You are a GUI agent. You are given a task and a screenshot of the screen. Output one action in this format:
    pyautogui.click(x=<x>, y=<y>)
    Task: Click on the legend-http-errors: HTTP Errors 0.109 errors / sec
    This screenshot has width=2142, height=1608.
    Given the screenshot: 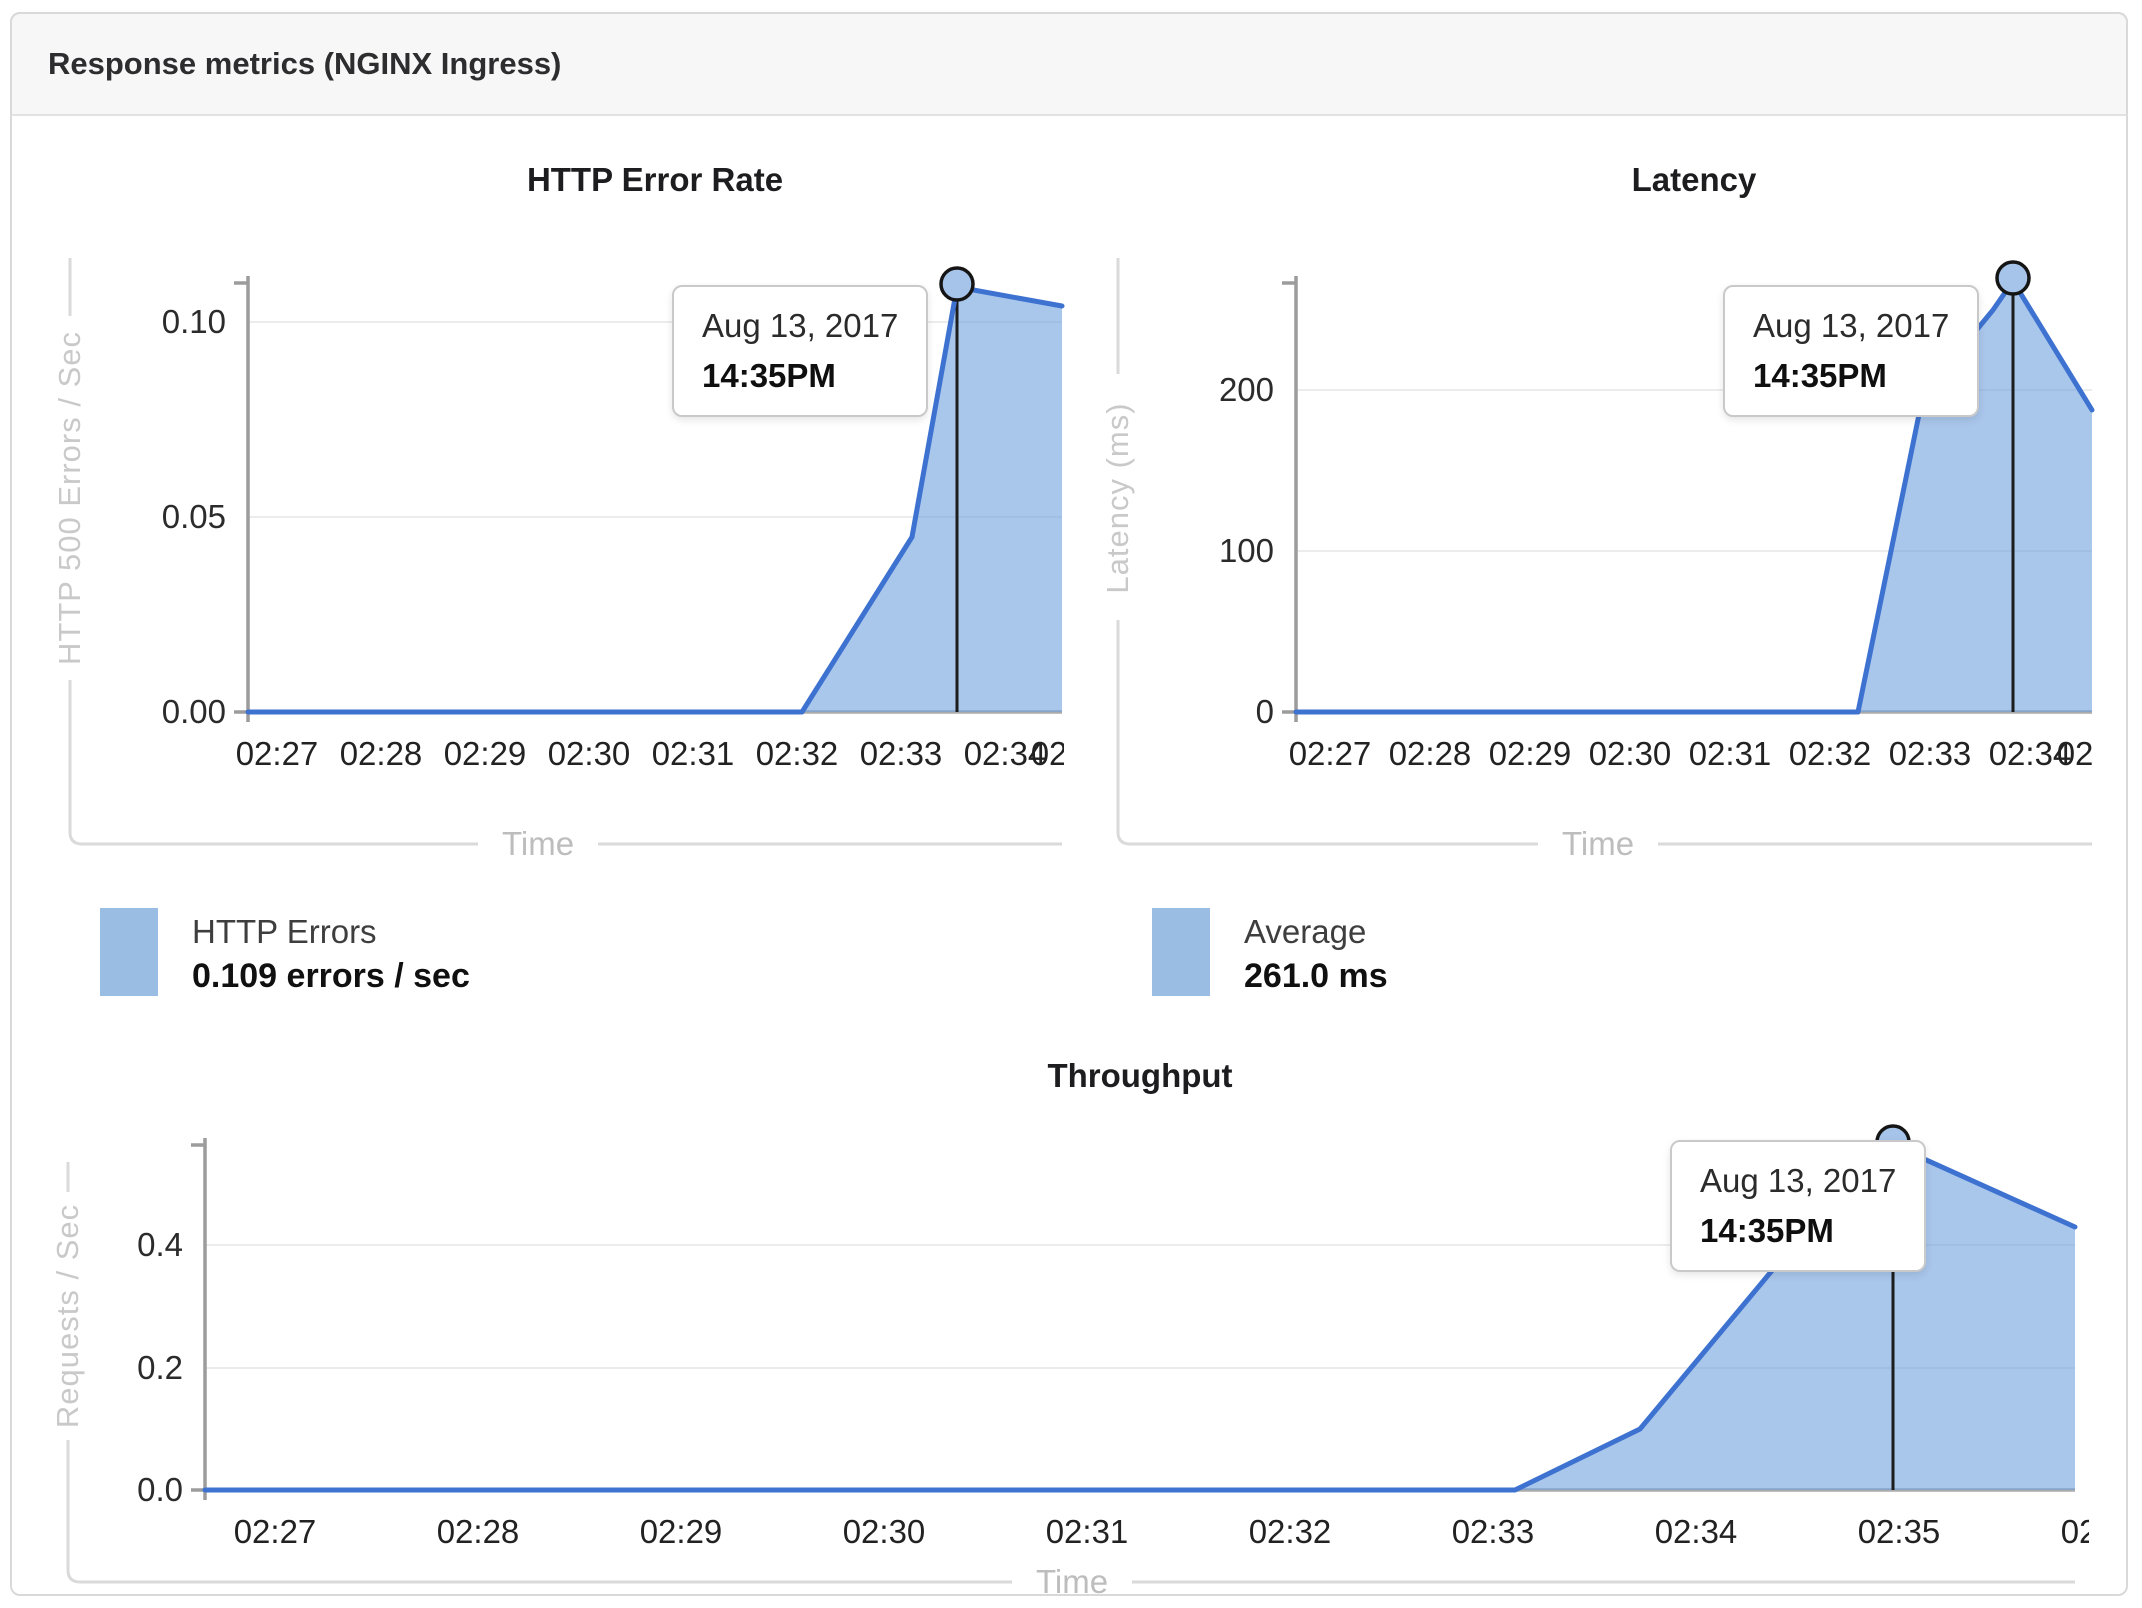 What is the action you would take?
    pyautogui.click(x=285, y=953)
    